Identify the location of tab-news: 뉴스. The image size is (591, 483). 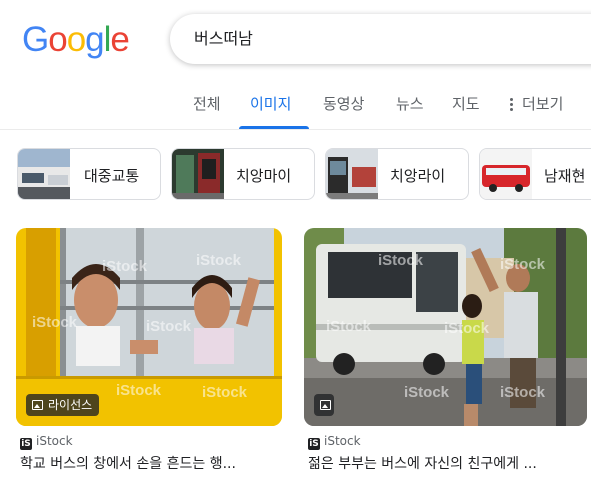
(410, 104).